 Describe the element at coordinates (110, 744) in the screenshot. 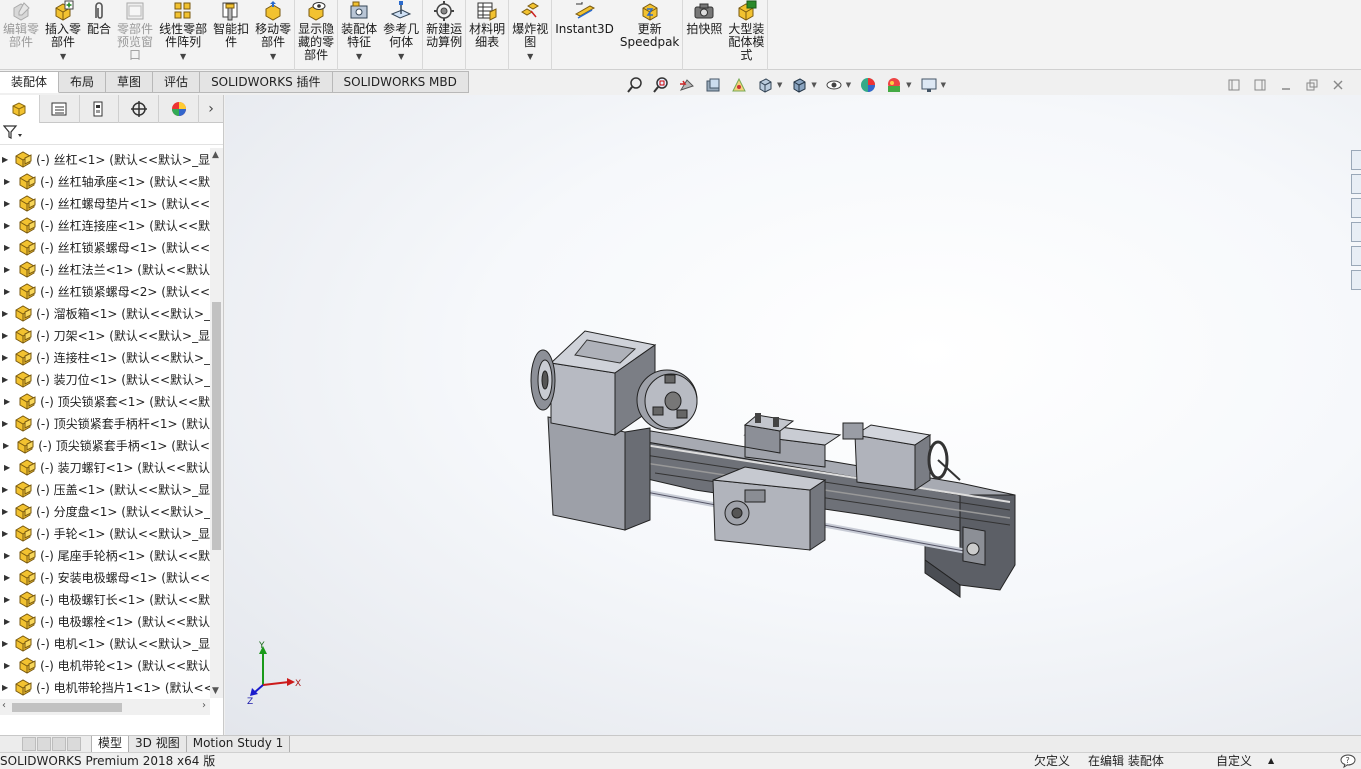

I see `bottom-tab: 模型` at that location.